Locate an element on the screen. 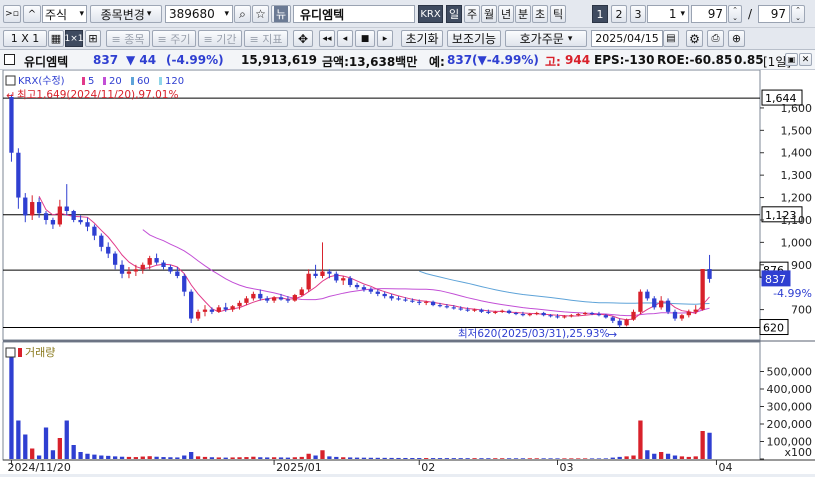 This screenshot has height=477, width=815. period-tab-2: 월 is located at coordinates (489, 14).